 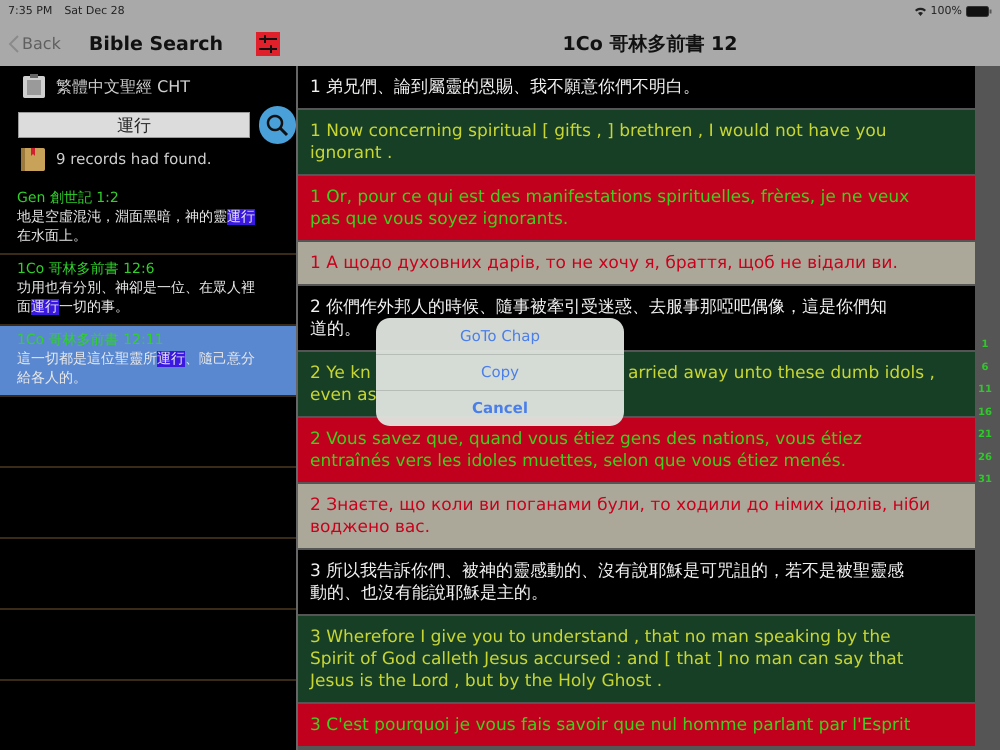 What do you see at coordinates (610, 725) in the screenshot?
I see `verse-text: 3 C'est pourquoi je vous fais savoir que nul homme parlant par l'Esprit` at bounding box center [610, 725].